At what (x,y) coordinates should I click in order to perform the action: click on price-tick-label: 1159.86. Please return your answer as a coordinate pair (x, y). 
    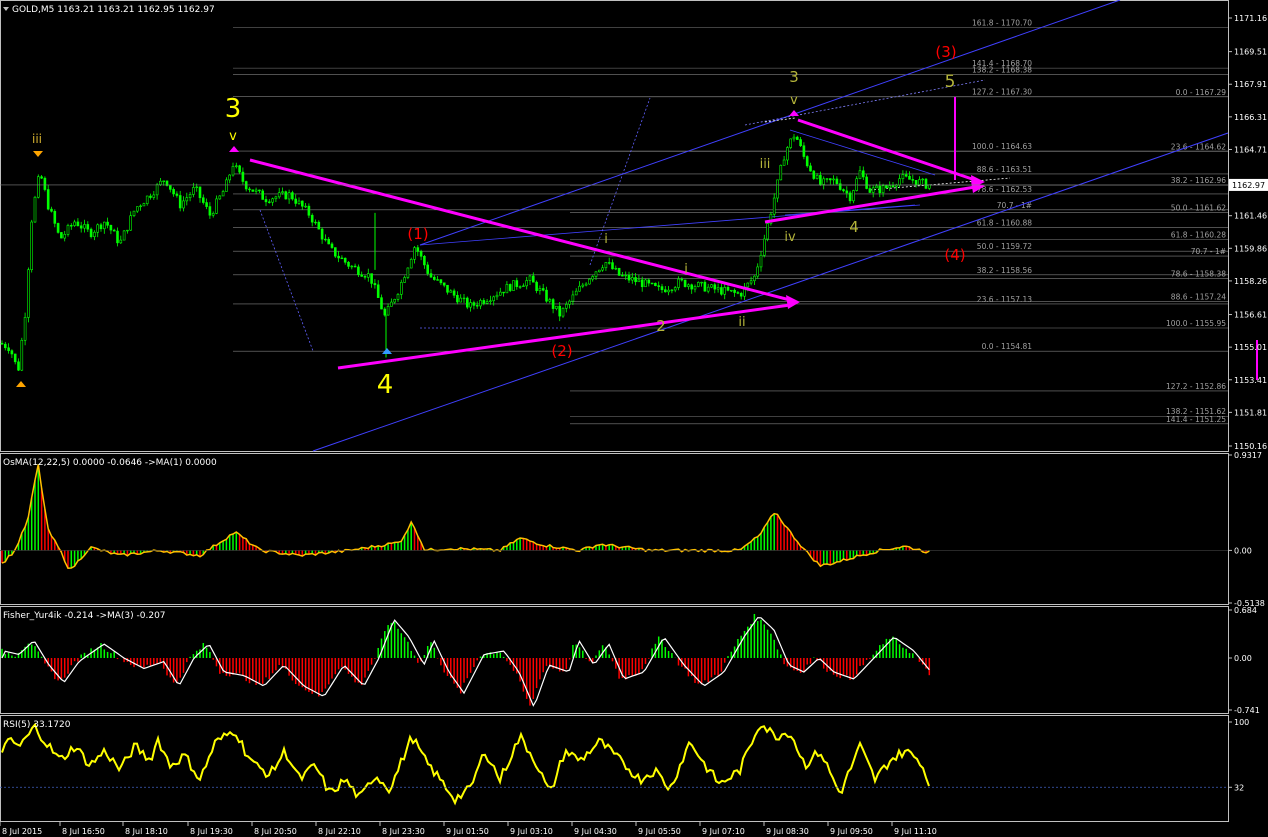
    Looking at the image, I should click on (1250, 248).